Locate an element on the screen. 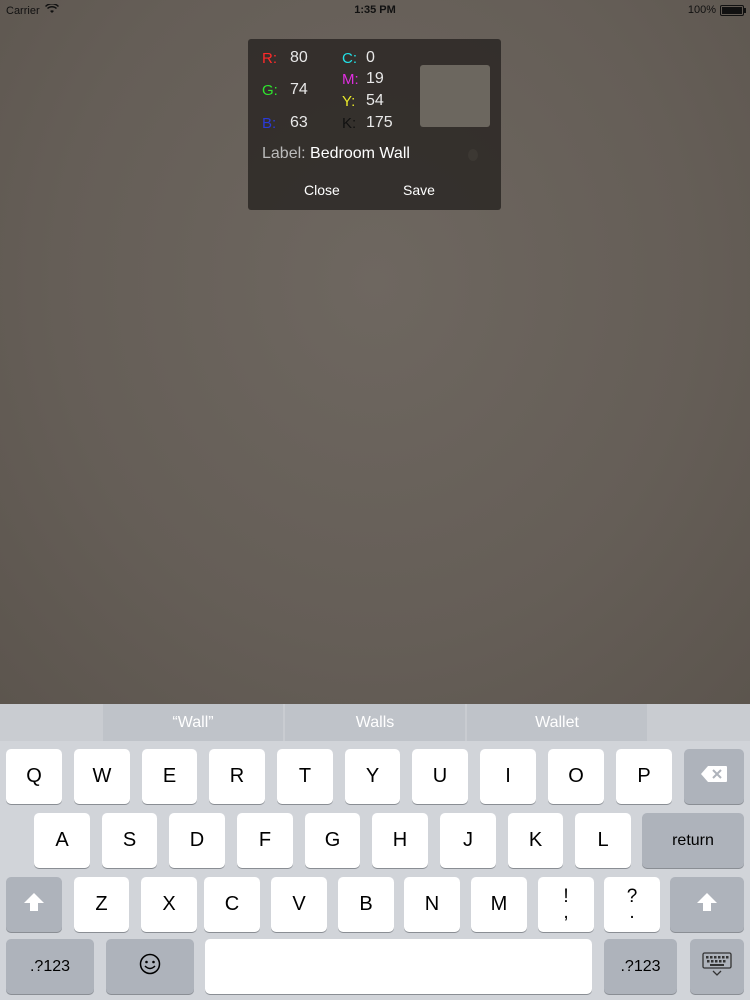 The image size is (750, 1000). numbers-key-left: .?123 is located at coordinates (50, 966).